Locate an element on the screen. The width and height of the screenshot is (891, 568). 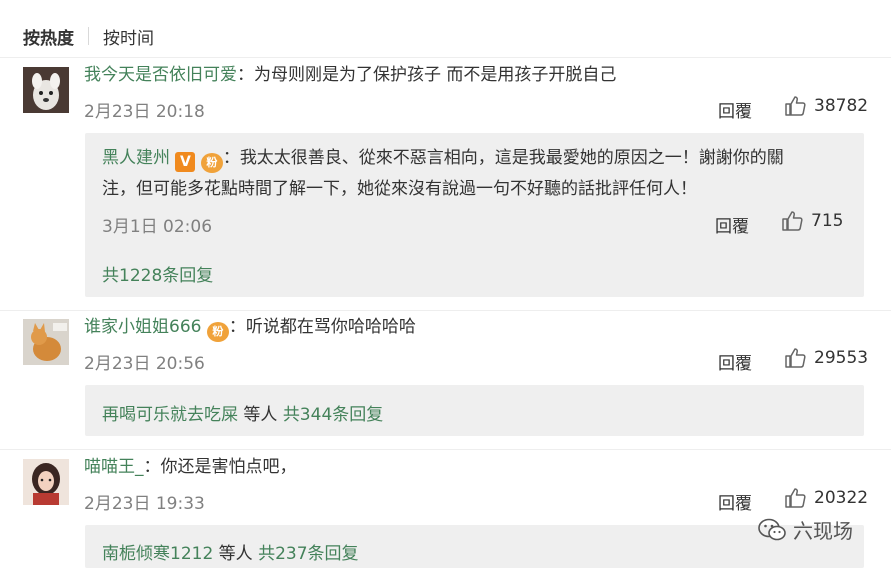
wechat-icon is located at coordinates (772, 529).